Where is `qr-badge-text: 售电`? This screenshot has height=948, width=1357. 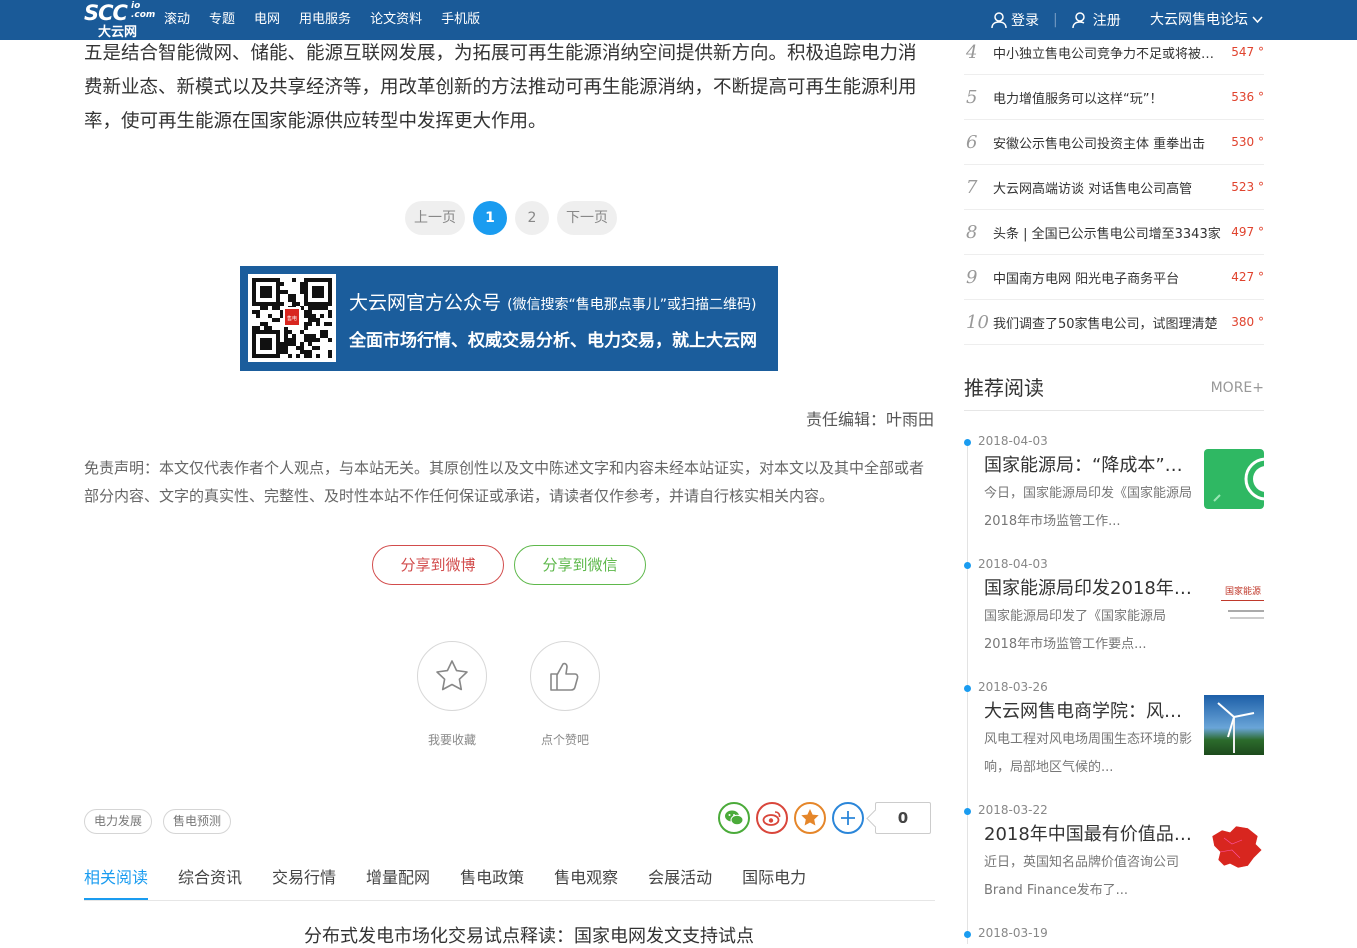
qr-badge-text: 售电 is located at coordinates (292, 318).